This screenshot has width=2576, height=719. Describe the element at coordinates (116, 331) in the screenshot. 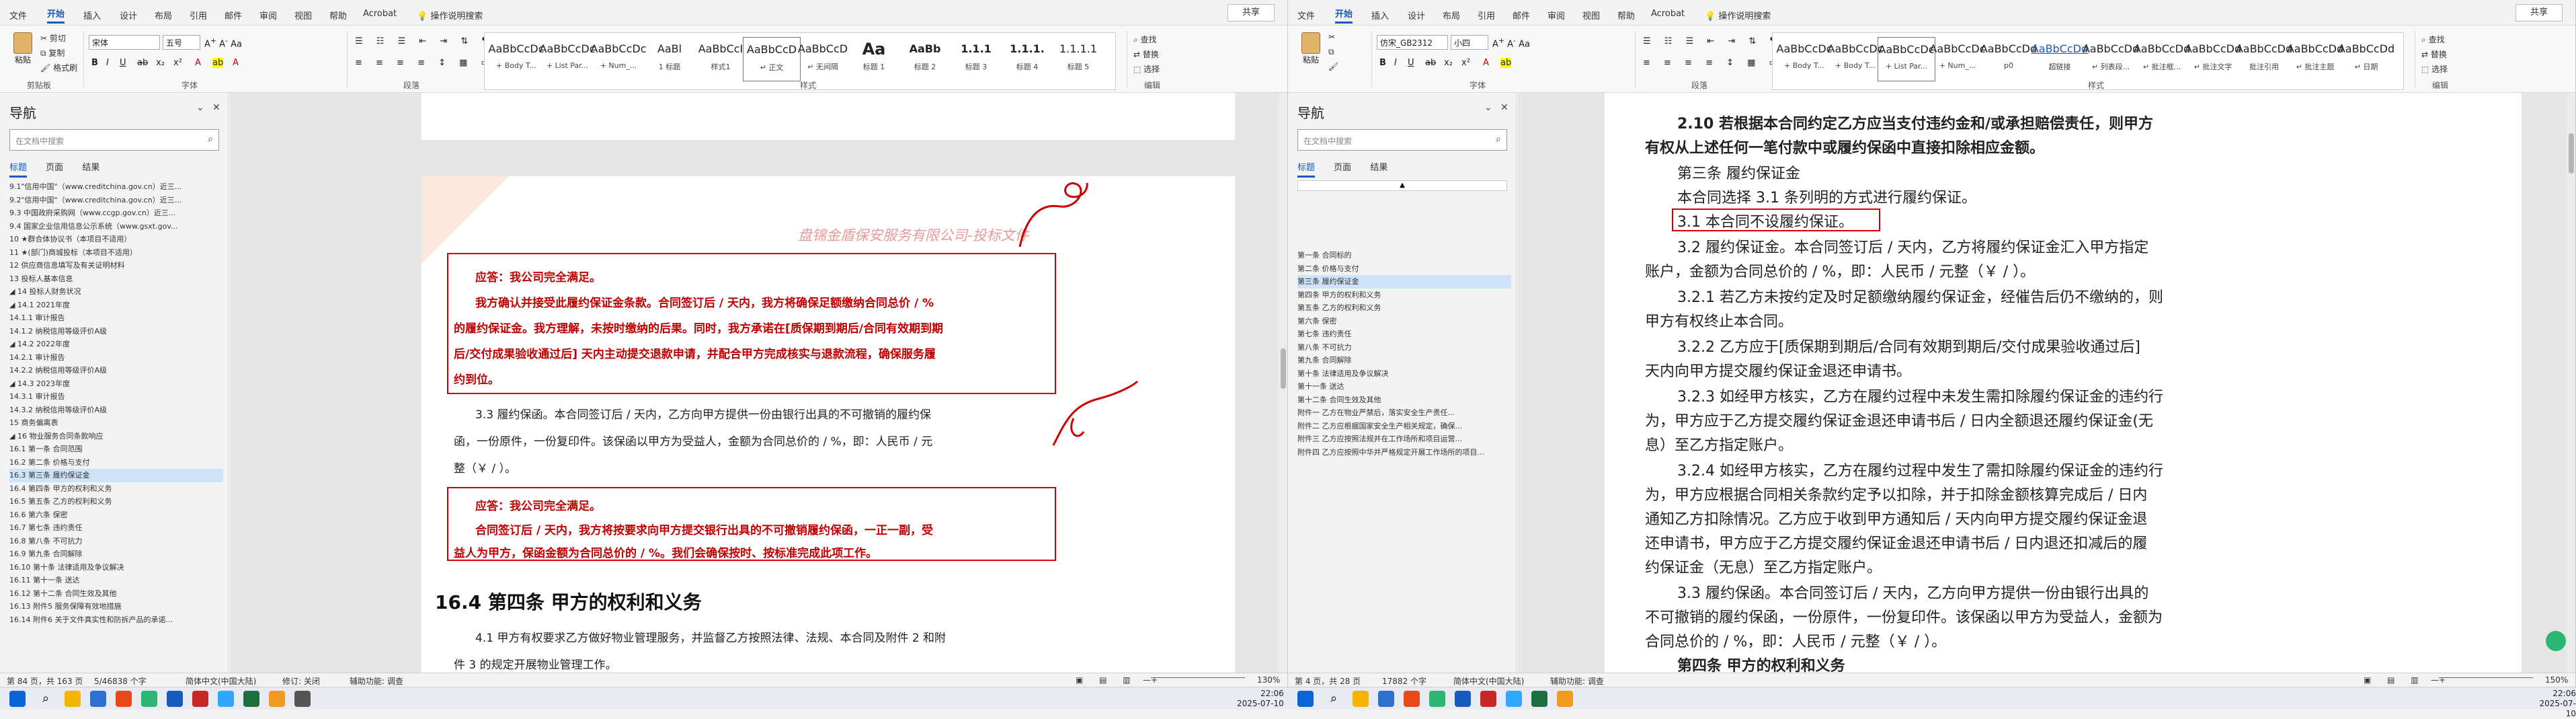

I see `nav-heading-item: 14.1.2 纳税信用等级评价A级` at that location.